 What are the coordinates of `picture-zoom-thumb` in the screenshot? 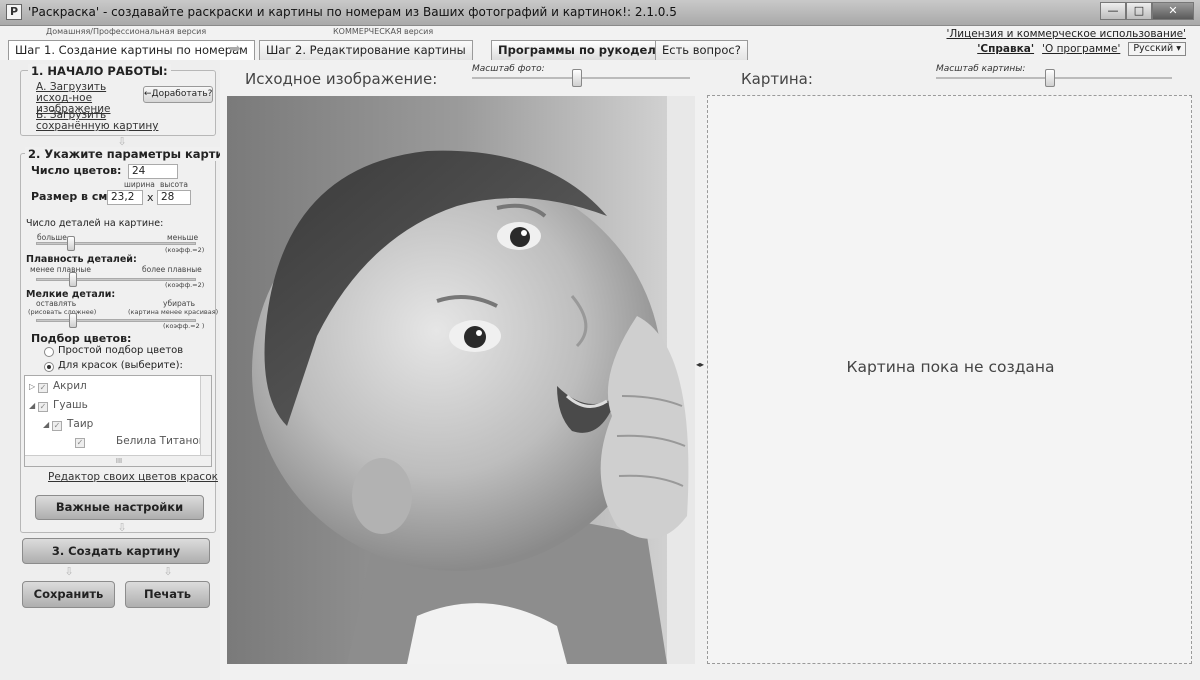 It's located at (1050, 78).